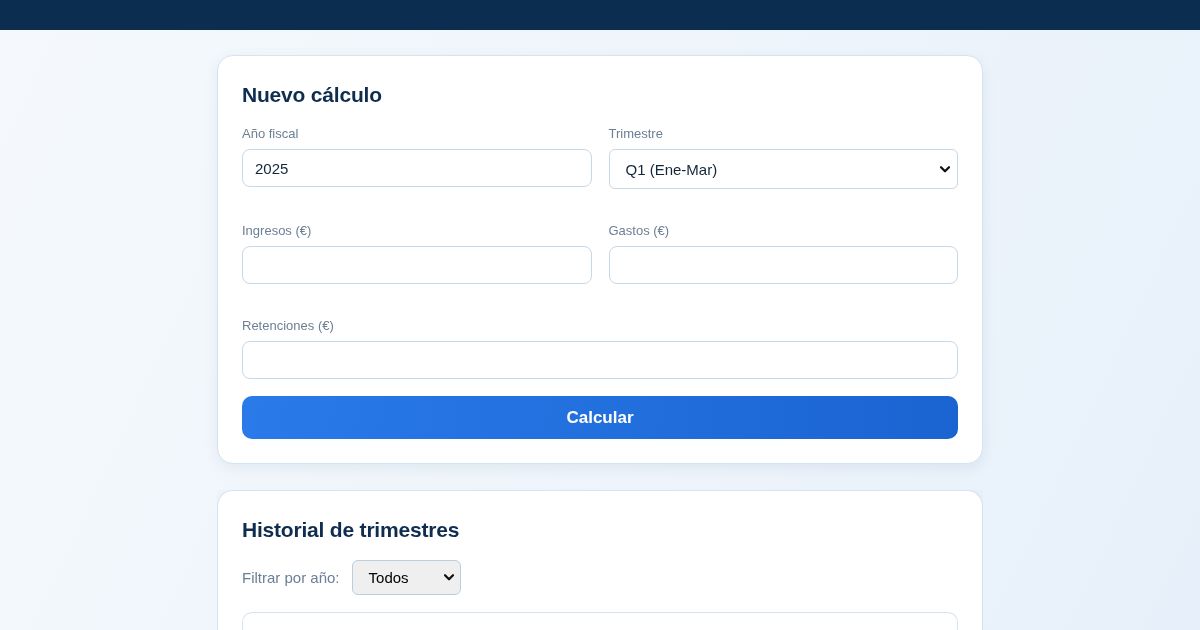 Image resolution: width=1200 pixels, height=630 pixels. What do you see at coordinates (639, 231) in the screenshot?
I see `field-label: Gastos (€)` at bounding box center [639, 231].